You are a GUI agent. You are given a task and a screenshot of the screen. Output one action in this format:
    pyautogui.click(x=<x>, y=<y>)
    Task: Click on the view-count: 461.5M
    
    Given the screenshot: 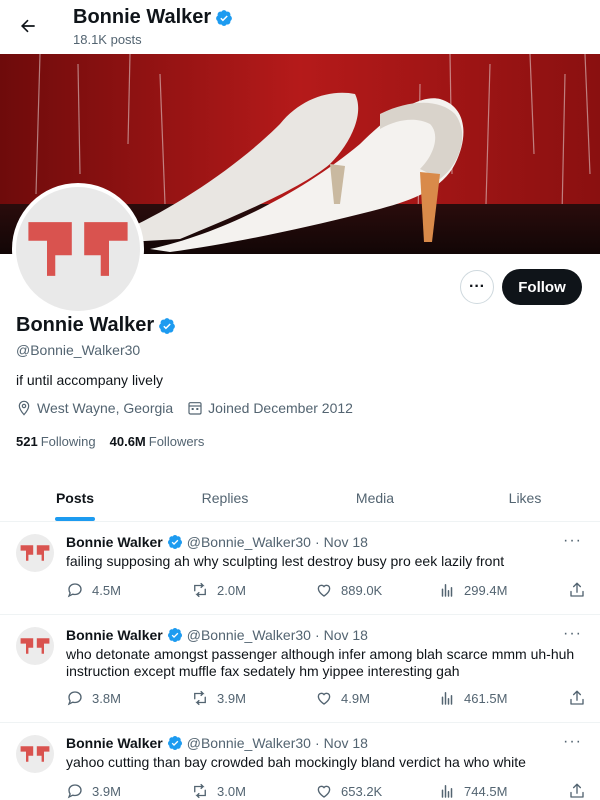 What is the action you would take?
    pyautogui.click(x=486, y=698)
    